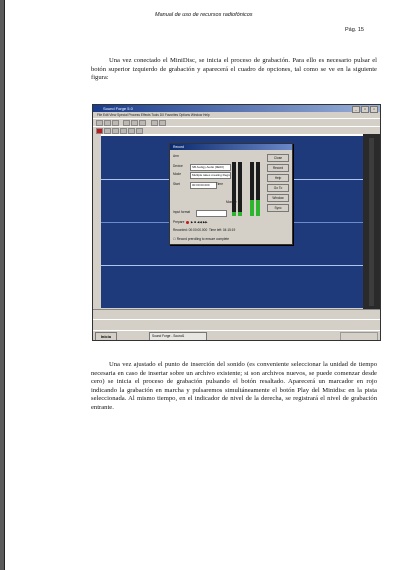 This screenshot has height=570, width=397. What do you see at coordinates (236, 335) in the screenshot?
I see `windows-taskbar: Inicio Sound Forge - Sound1` at bounding box center [236, 335].